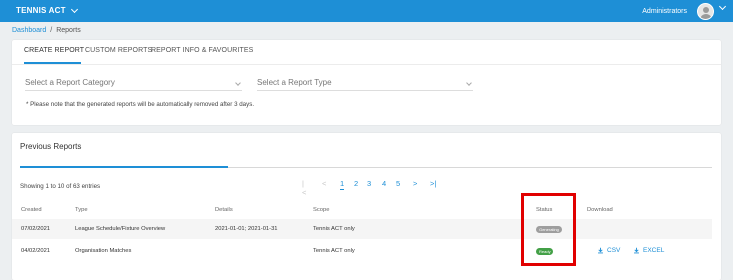  Describe the element at coordinates (224, 210) in the screenshot. I see `column-header-details: Details` at that location.